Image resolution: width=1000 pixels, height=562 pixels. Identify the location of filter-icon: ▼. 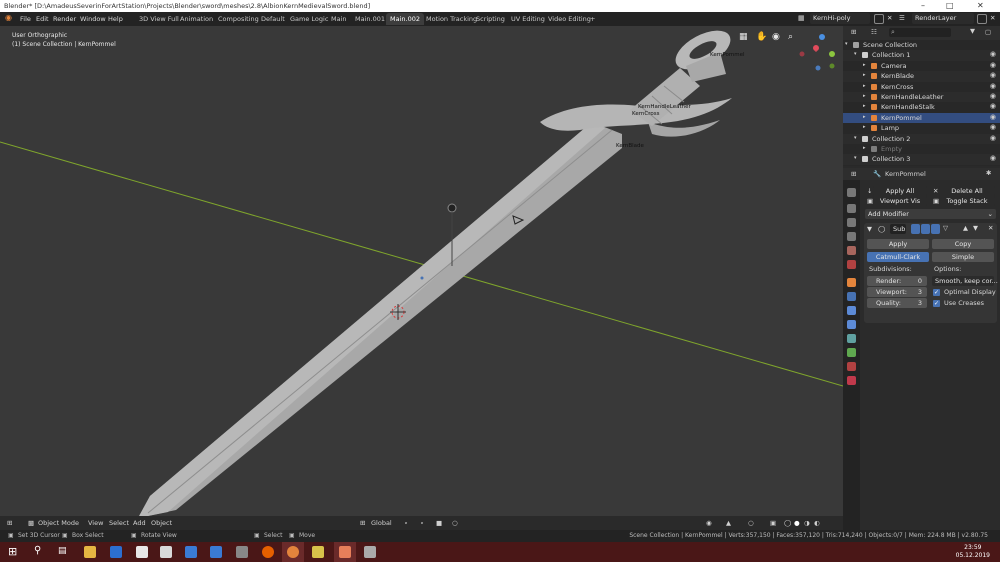
(972, 31).